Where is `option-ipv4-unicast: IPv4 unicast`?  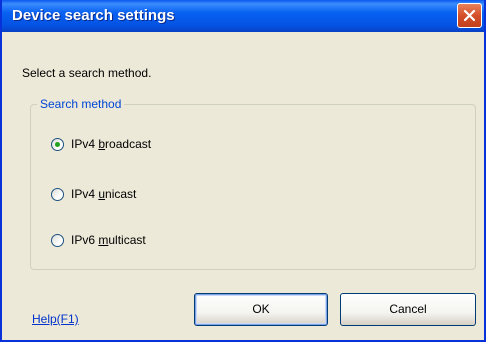
option-ipv4-unicast: IPv4 unicast is located at coordinates (93, 194).